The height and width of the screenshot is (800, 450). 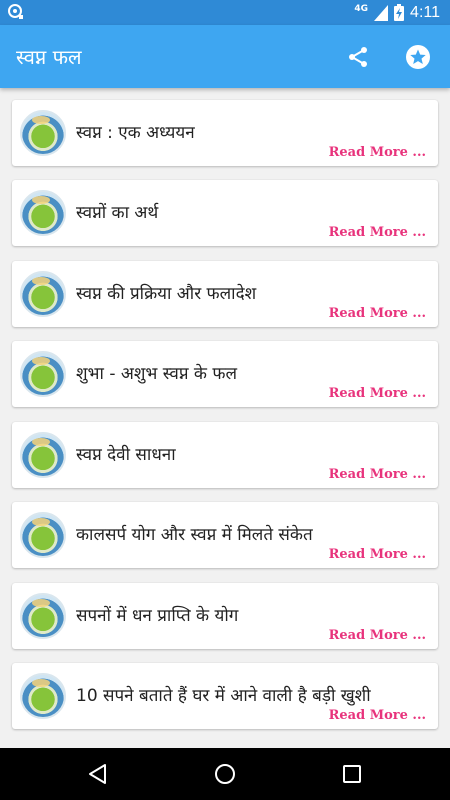 What do you see at coordinates (361, 8) in the screenshot?
I see `network-type: 4G` at bounding box center [361, 8].